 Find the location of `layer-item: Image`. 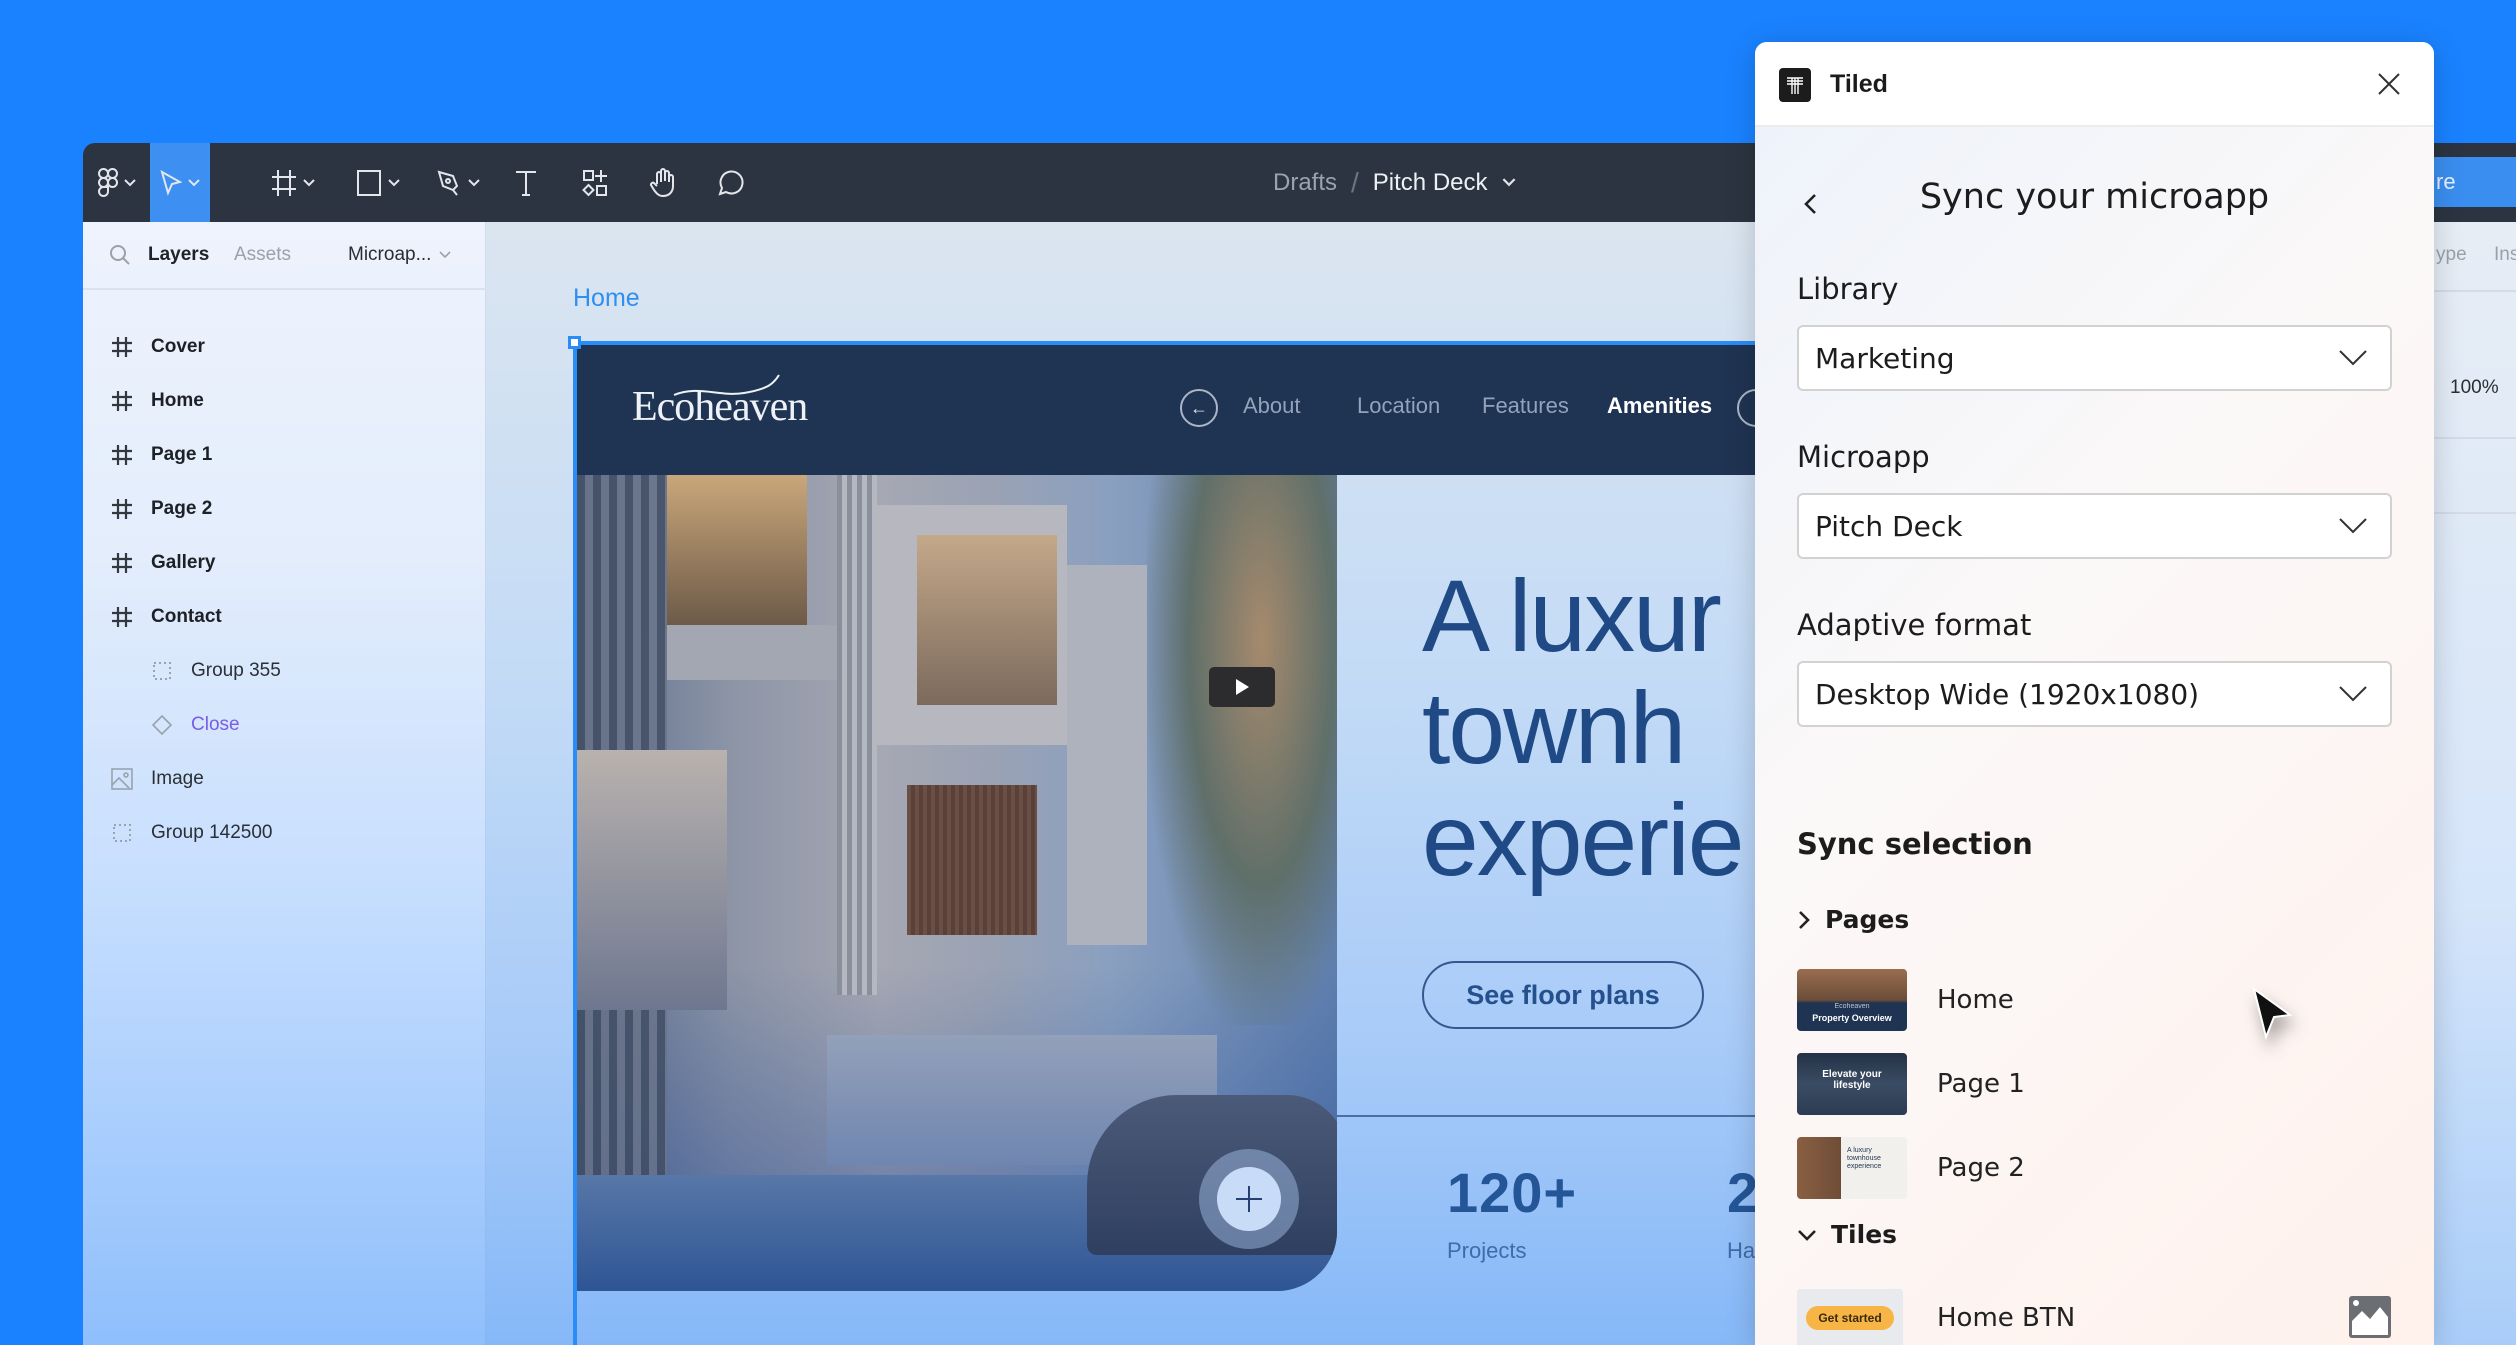

layer-item: Image is located at coordinates (284, 779).